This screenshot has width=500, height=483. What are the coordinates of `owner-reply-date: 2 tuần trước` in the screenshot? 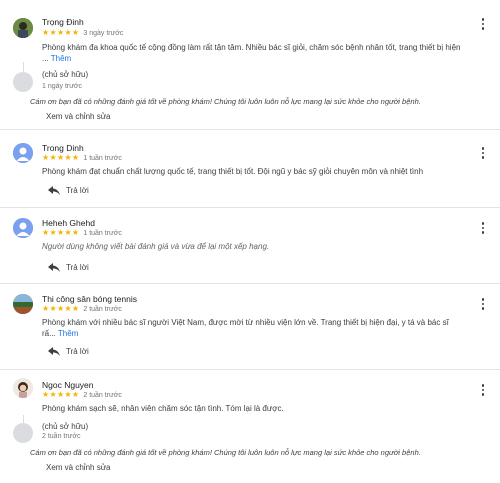 It's located at (61, 436).